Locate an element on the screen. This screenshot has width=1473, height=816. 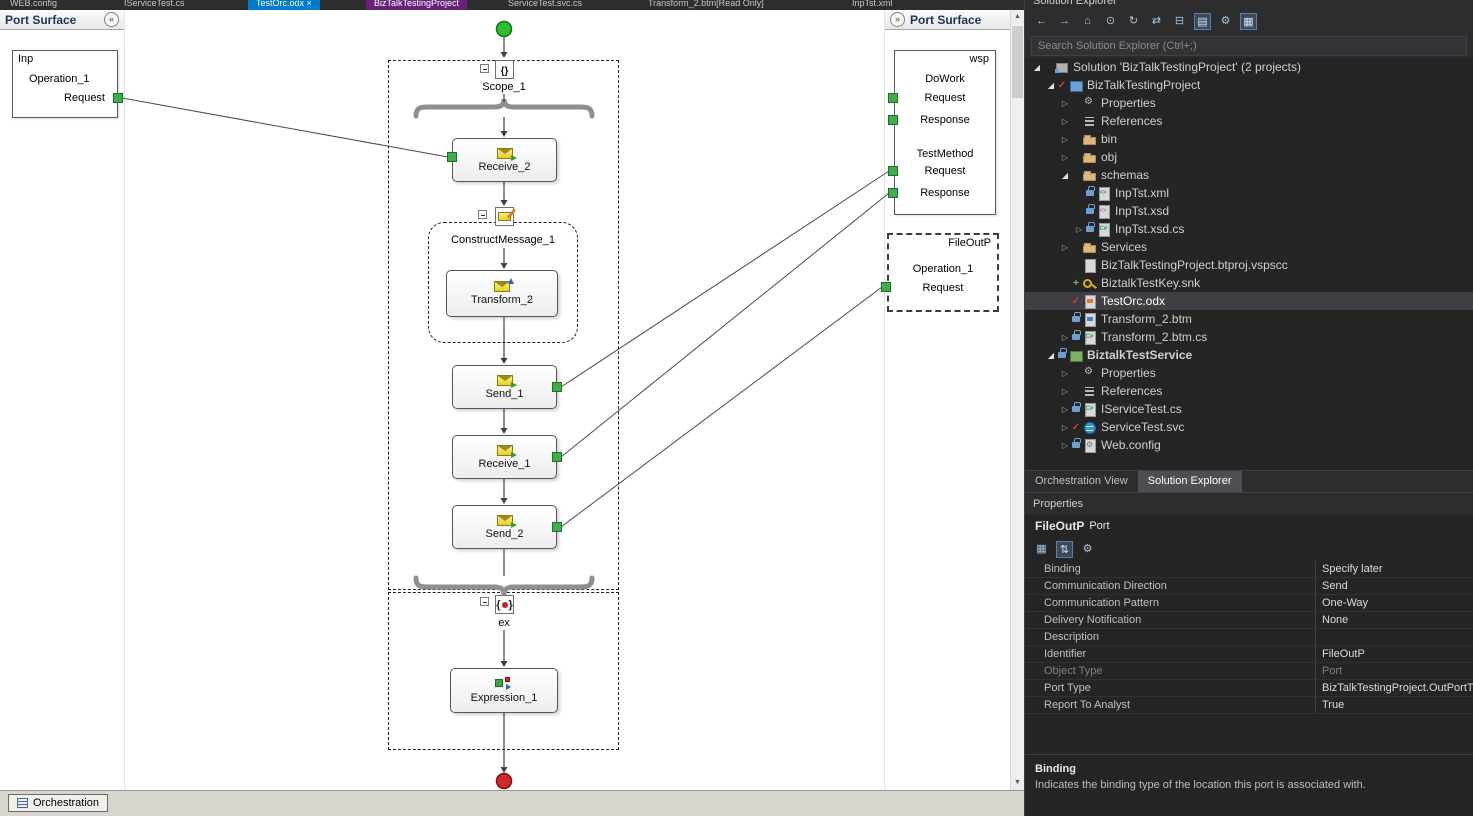
search-input: Search Solution Explorer (Ctrl+;) is located at coordinates (1249, 46).